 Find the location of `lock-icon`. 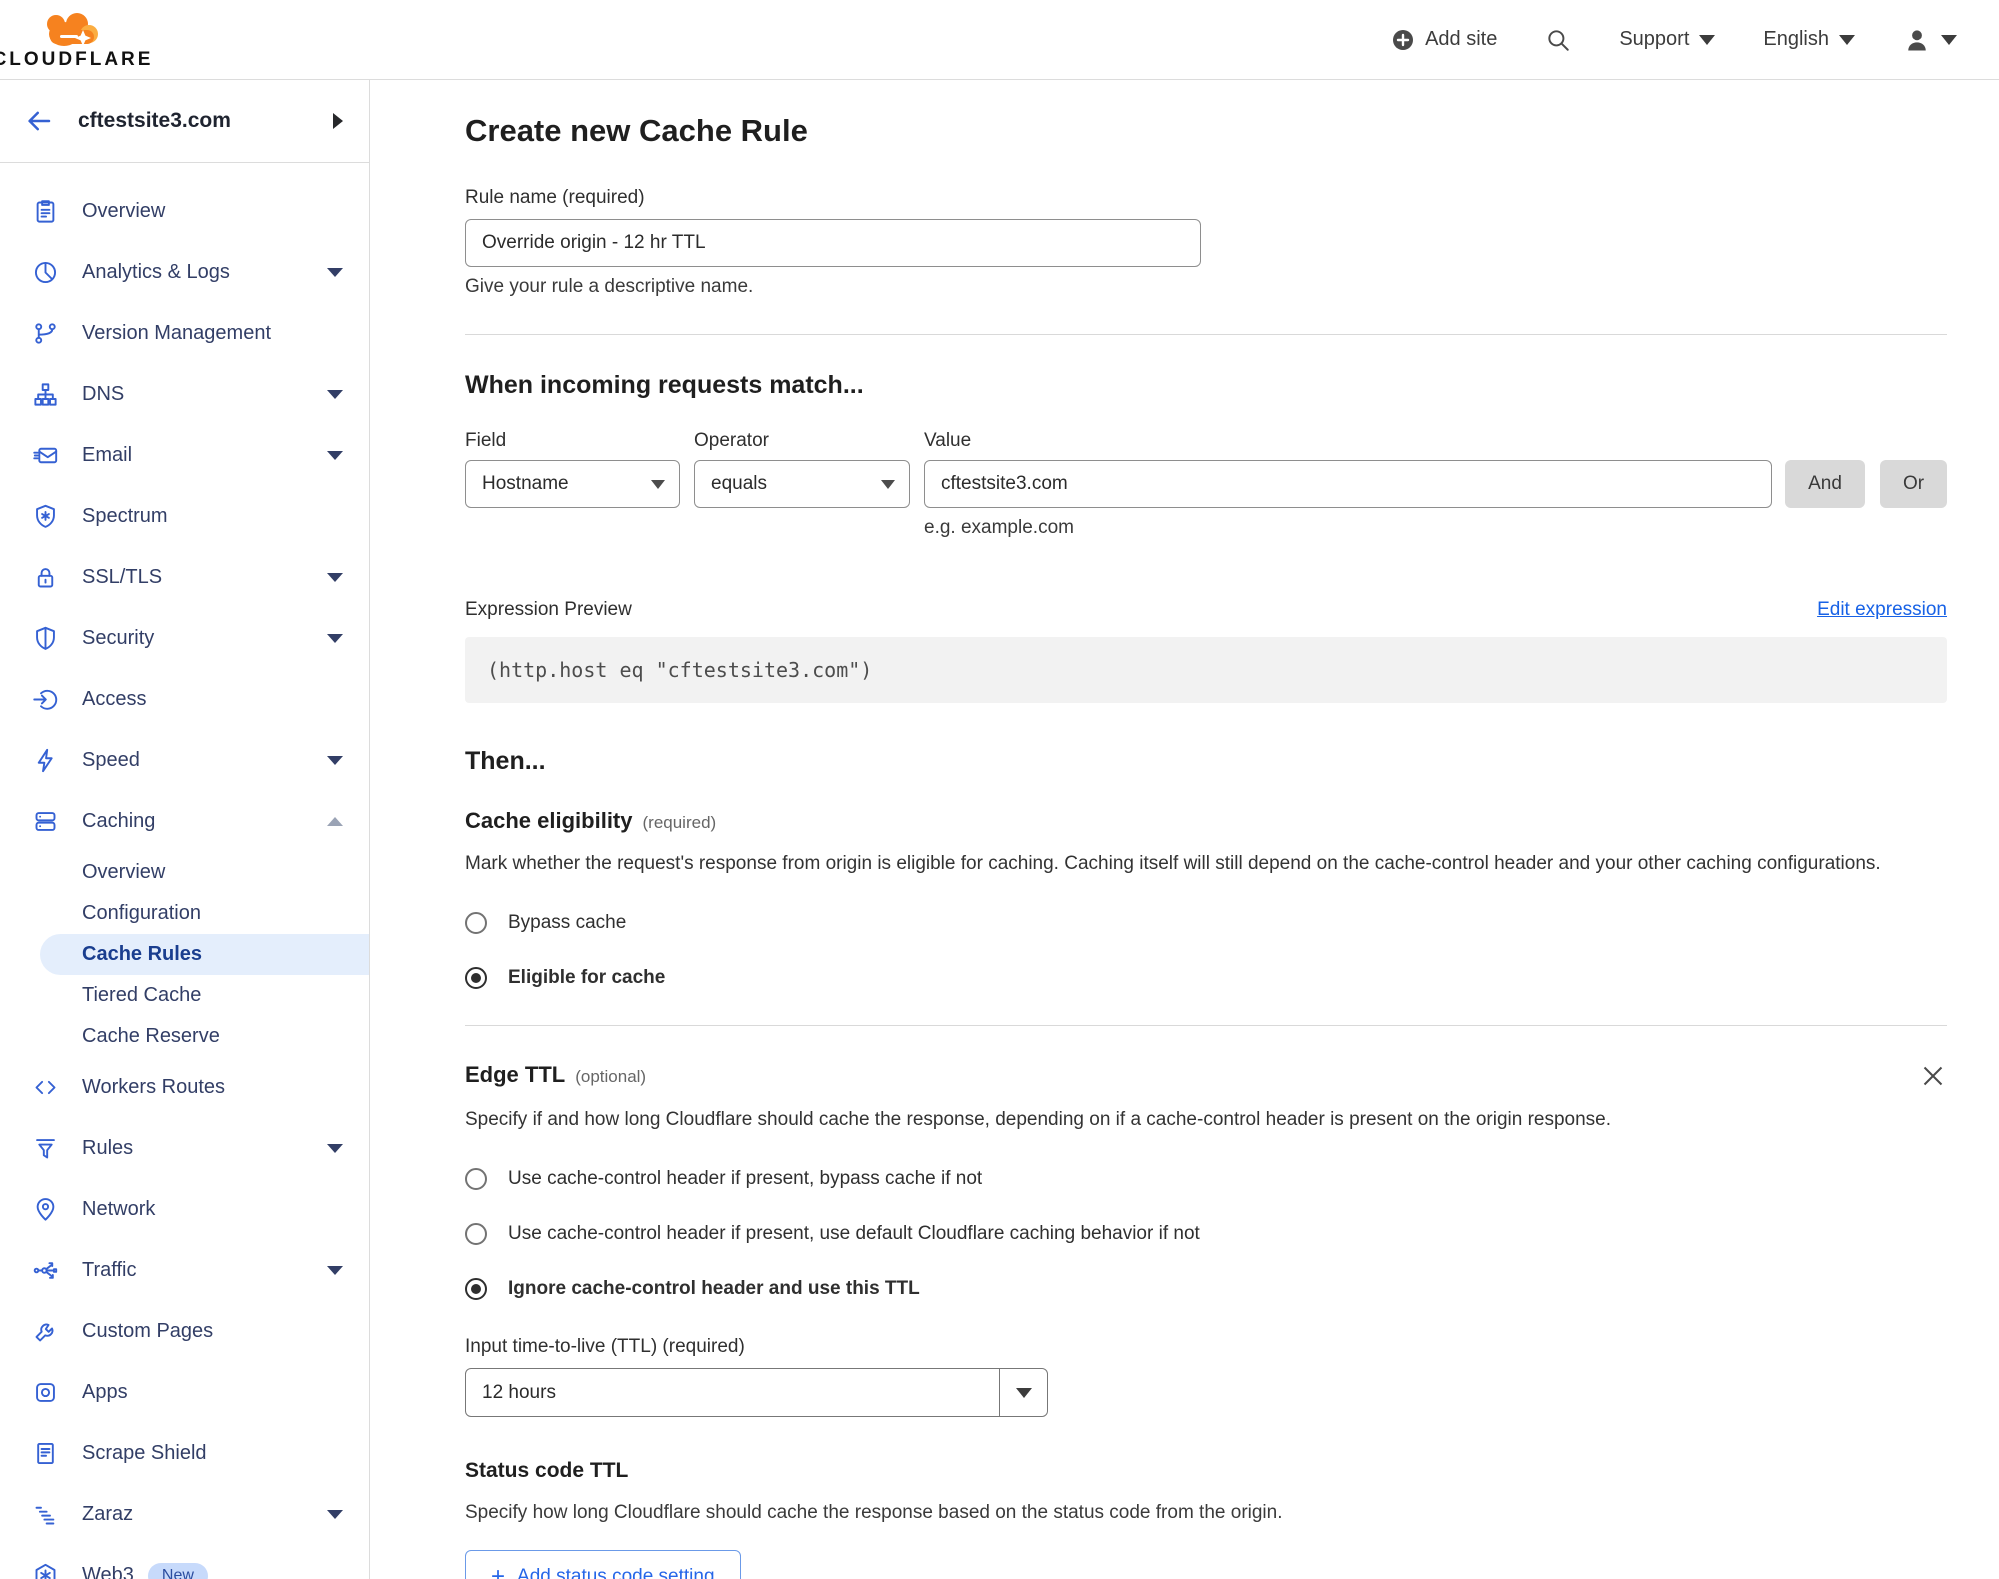

lock-icon is located at coordinates (45, 578).